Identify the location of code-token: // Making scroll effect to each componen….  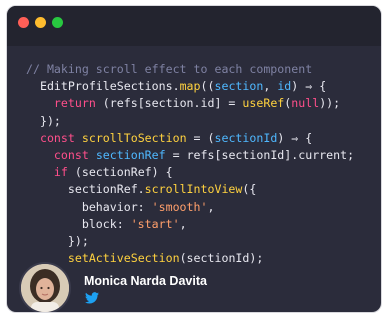
(169, 69).